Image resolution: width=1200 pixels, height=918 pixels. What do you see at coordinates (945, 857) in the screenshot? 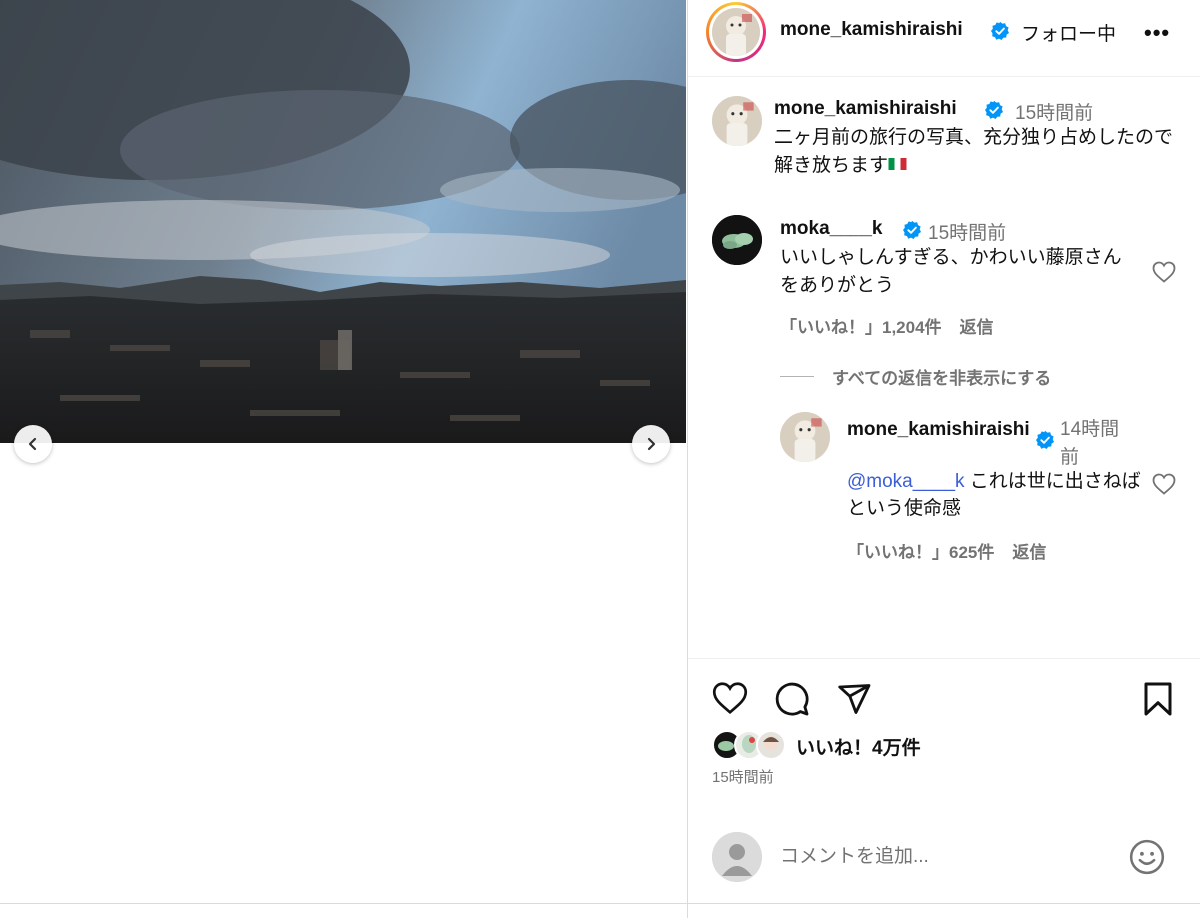
I see `comment-input` at bounding box center [945, 857].